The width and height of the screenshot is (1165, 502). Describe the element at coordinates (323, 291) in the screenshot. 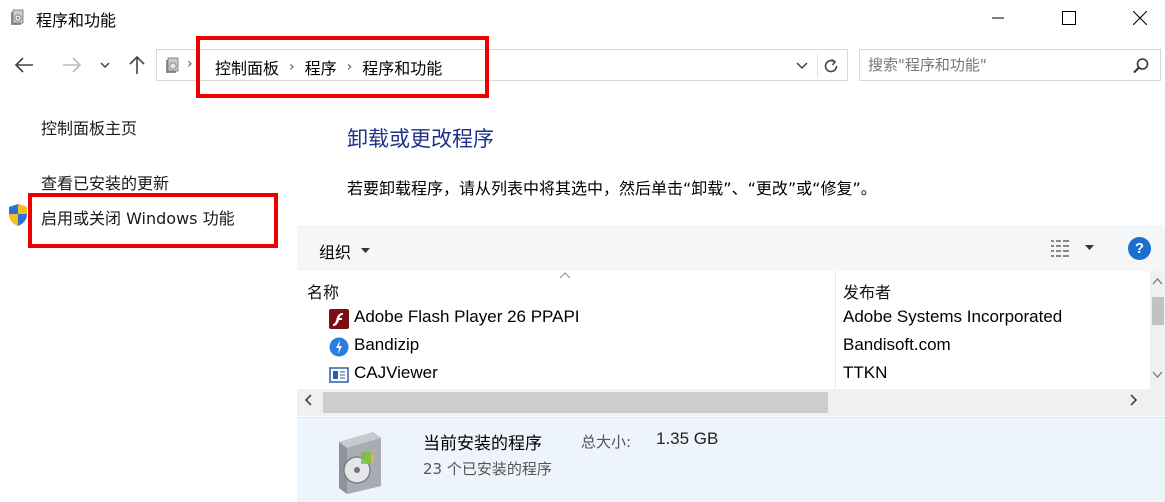

I see `column-header-name: 名称` at that location.